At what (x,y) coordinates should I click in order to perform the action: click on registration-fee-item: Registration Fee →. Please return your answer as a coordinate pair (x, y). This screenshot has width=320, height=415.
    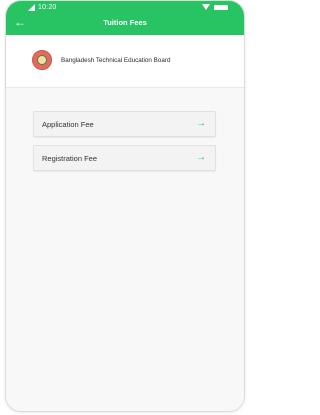
    Looking at the image, I should click on (124, 158).